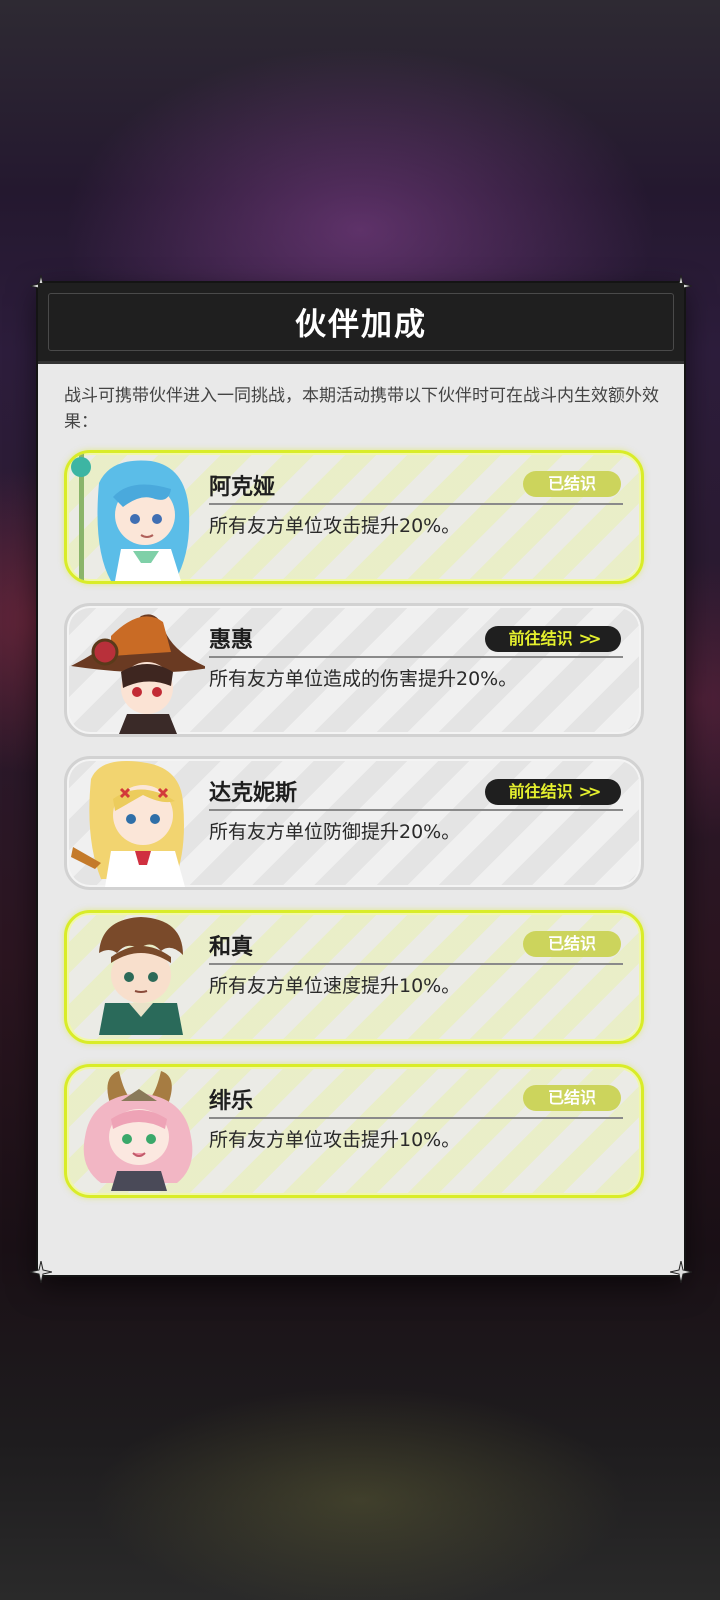 The height and width of the screenshot is (1600, 720). What do you see at coordinates (138, 977) in the screenshot?
I see `kazuma-portrait` at bounding box center [138, 977].